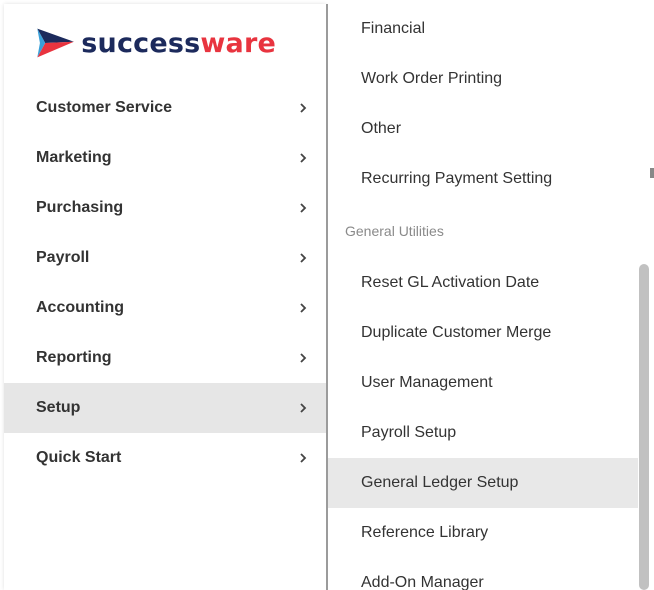 Image resolution: width=654 pixels, height=590 pixels. Describe the element at coordinates (165, 258) in the screenshot. I see `menu-item-payroll: Payroll` at that location.